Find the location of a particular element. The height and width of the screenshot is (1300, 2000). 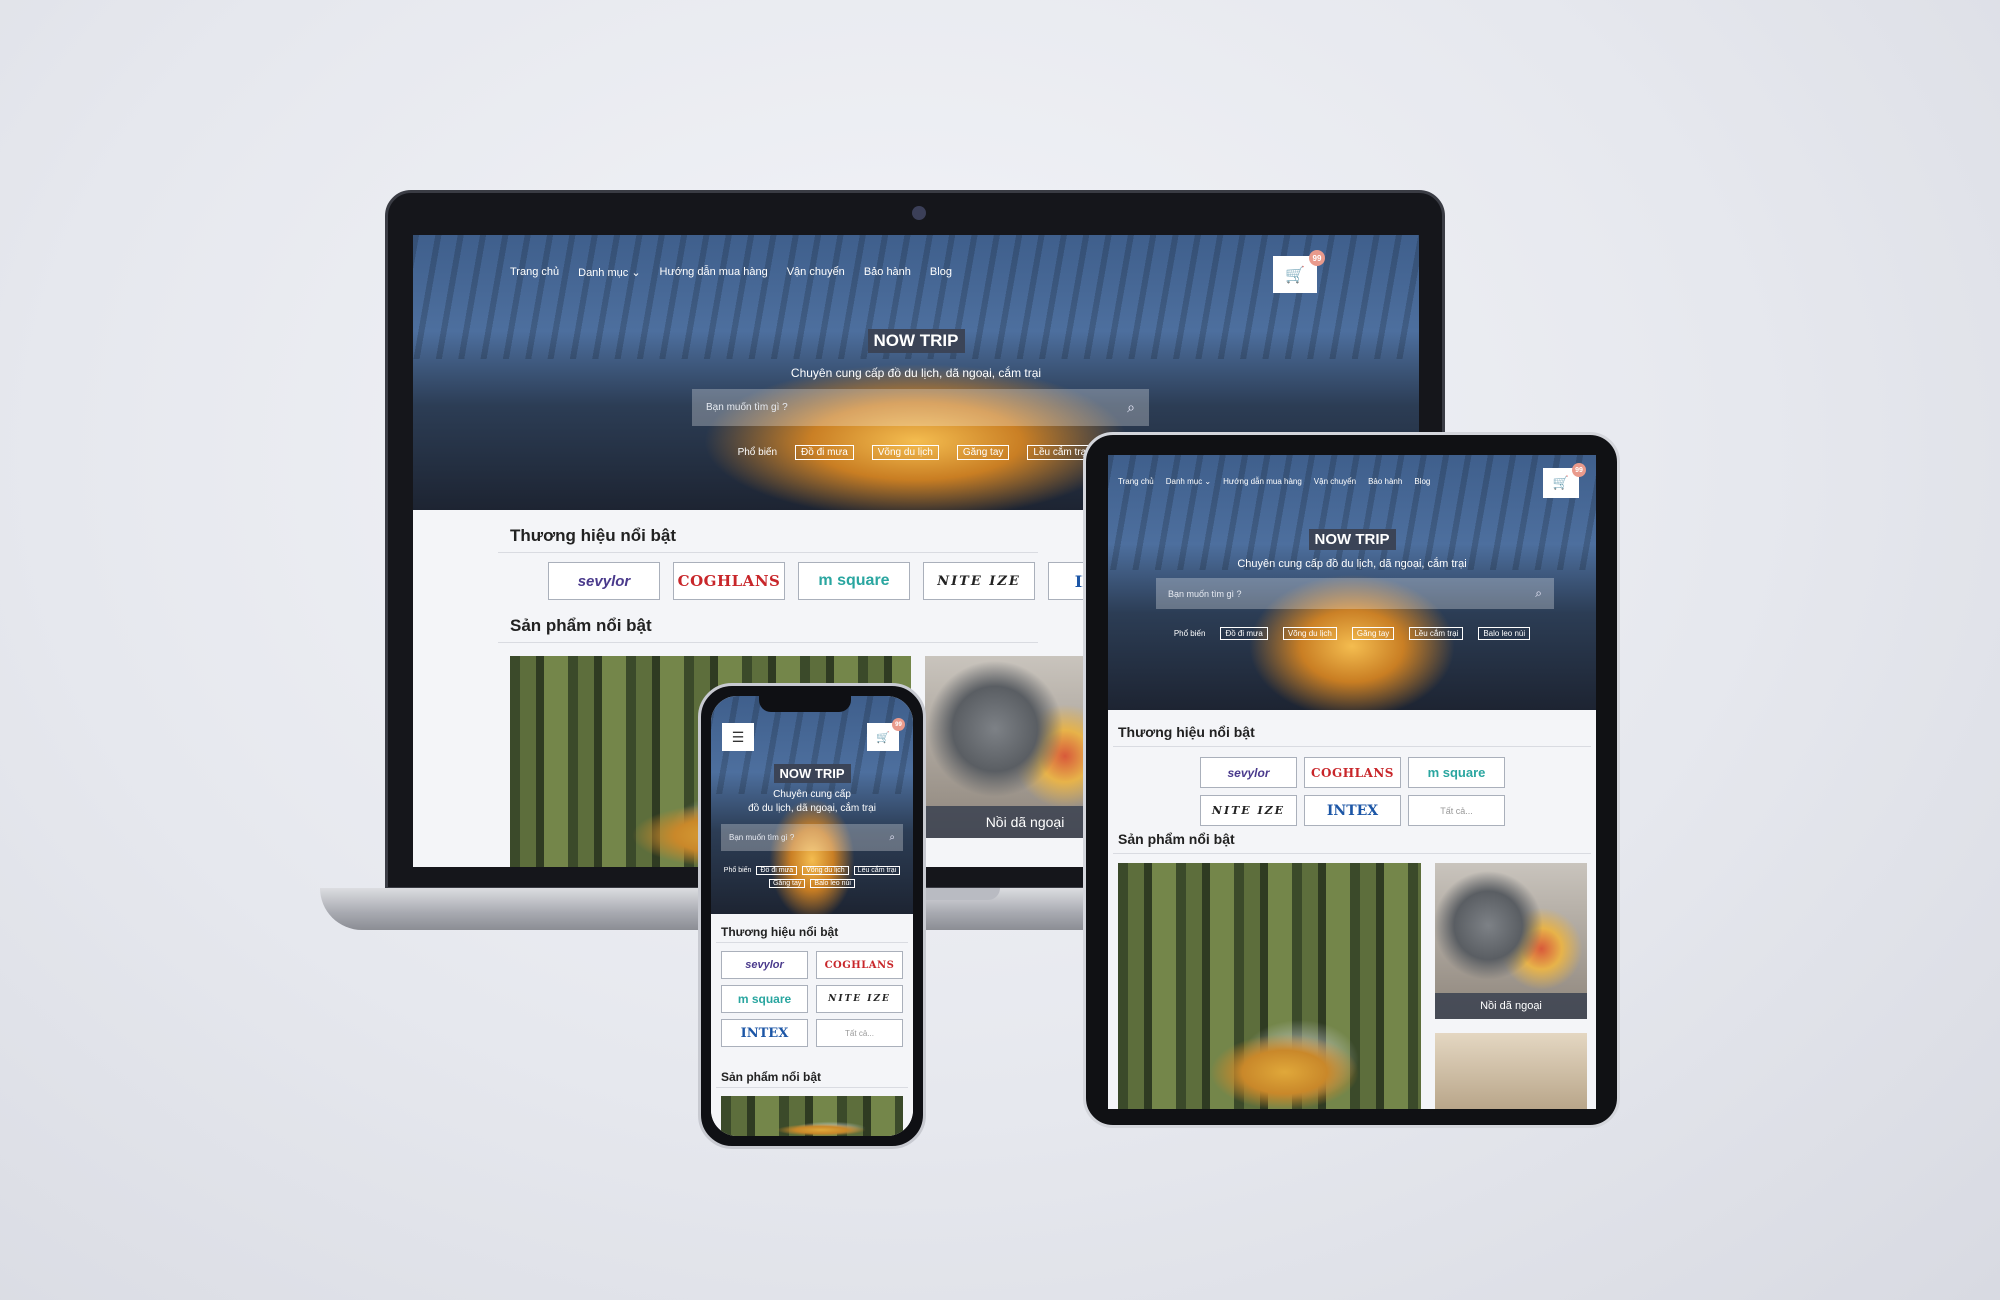

product-card-pot: Nồi dã ngoại is located at coordinates (1511, 941).